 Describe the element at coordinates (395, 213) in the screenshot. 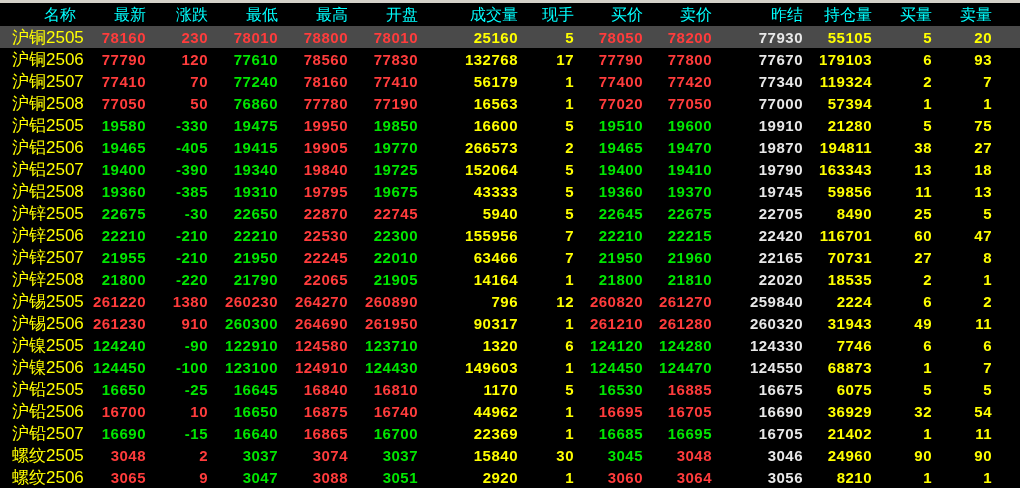

I see `table-cell-text: 22745` at that location.